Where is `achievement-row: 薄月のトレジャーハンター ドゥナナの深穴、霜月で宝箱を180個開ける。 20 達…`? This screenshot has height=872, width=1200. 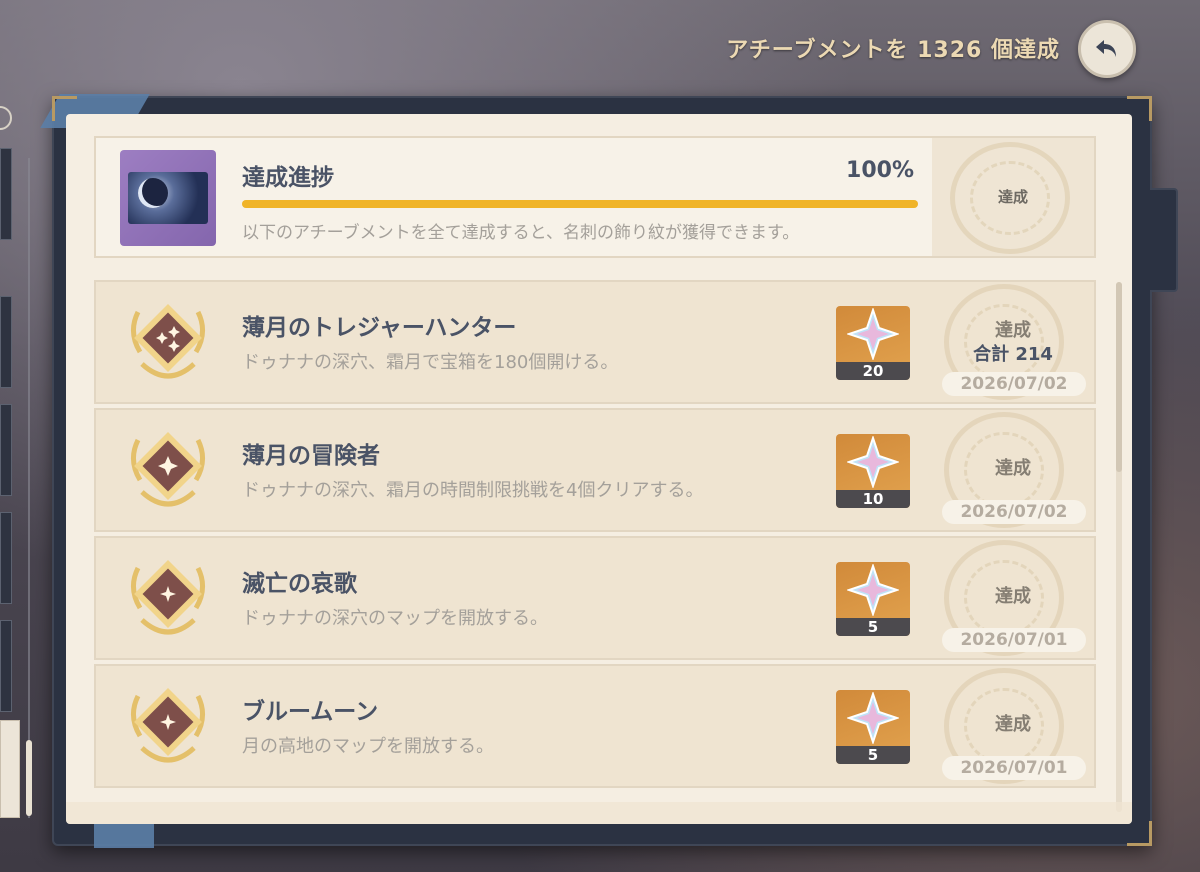 achievement-row: 薄月のトレジャーハンター ドゥナナの深穴、霜月で宝箱を180個開ける。 20 達… is located at coordinates (595, 342).